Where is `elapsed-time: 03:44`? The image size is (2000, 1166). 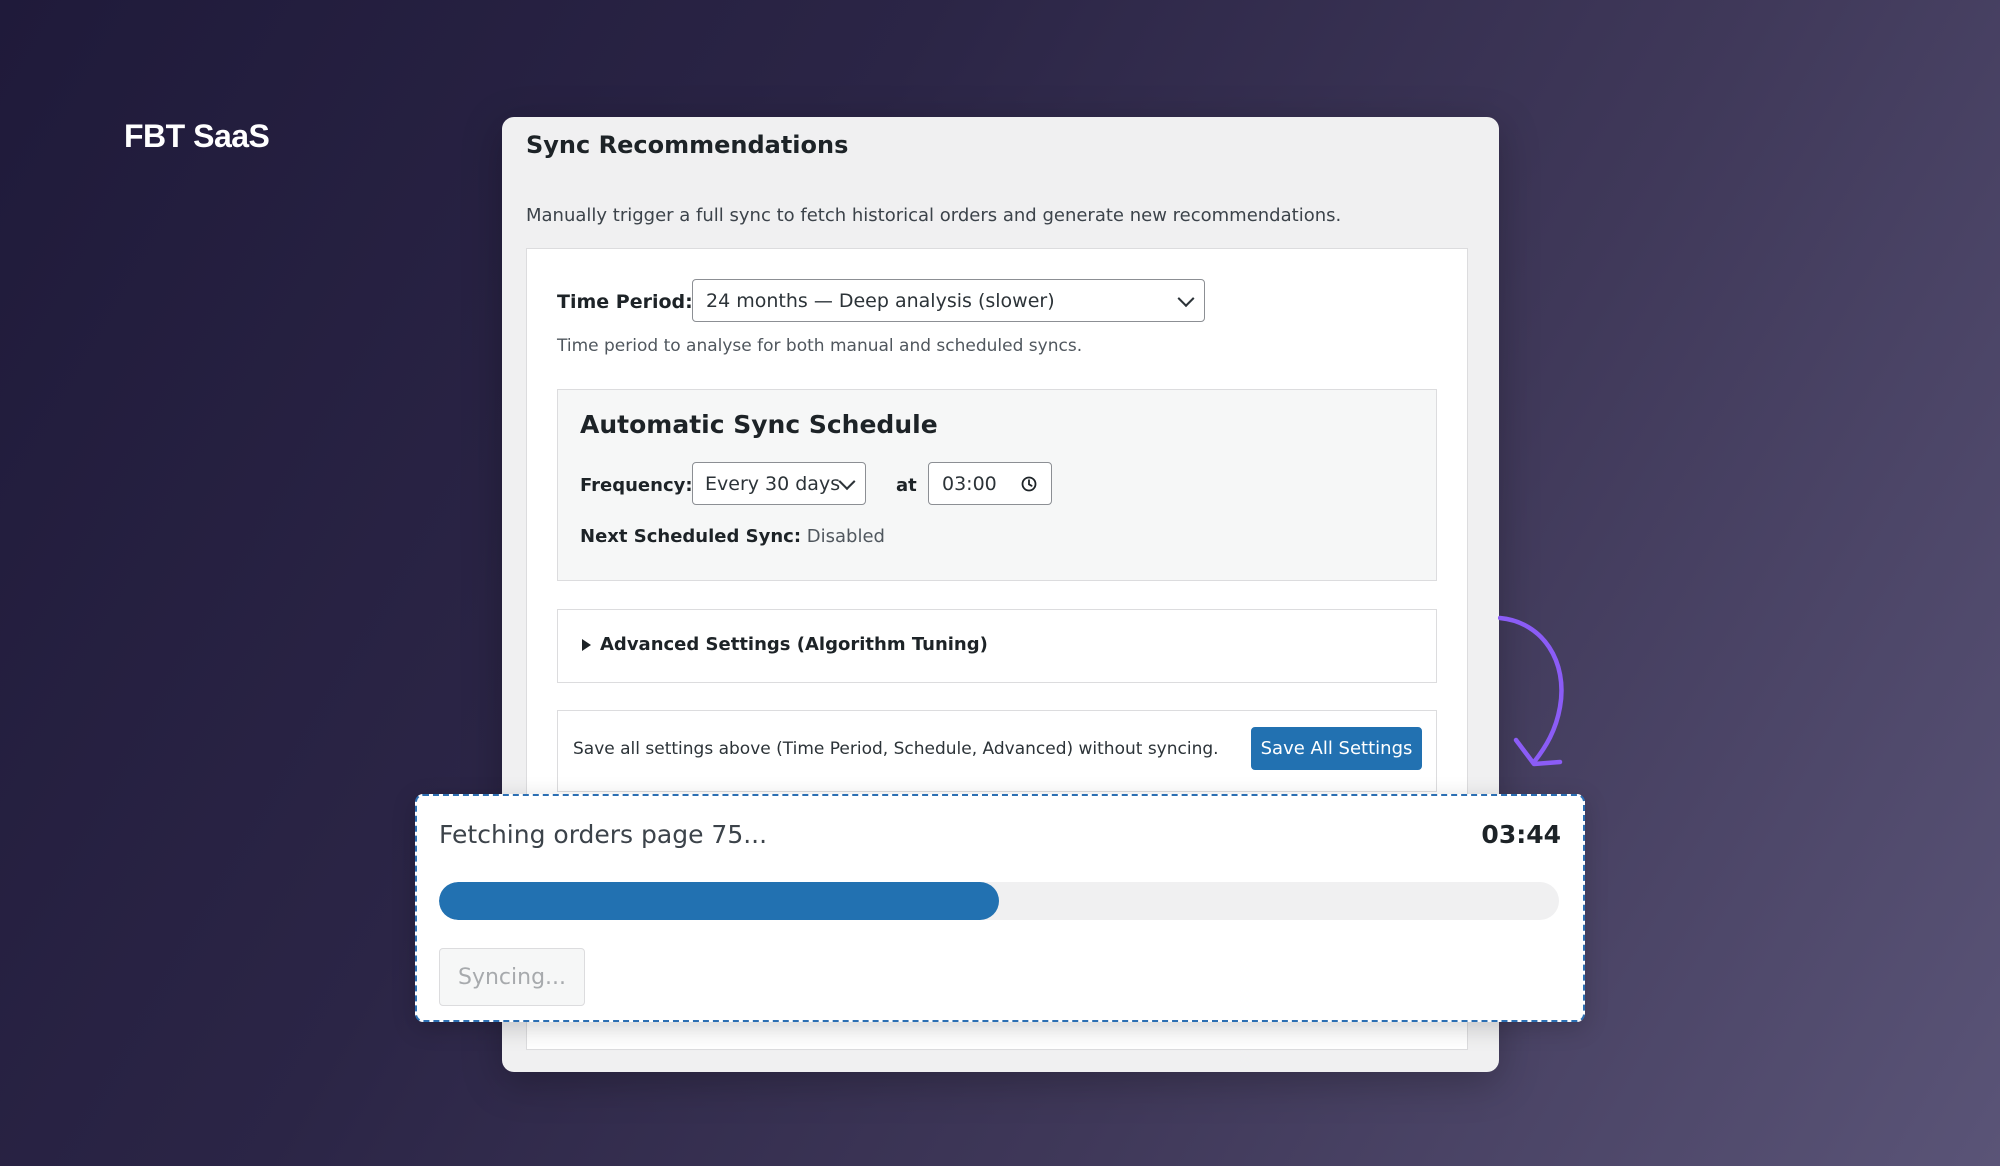 elapsed-time: 03:44 is located at coordinates (1521, 834).